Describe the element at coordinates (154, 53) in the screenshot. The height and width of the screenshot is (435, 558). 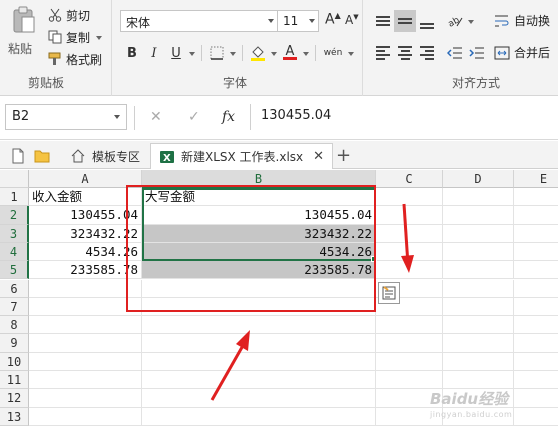
I see `italic-button: I` at that location.